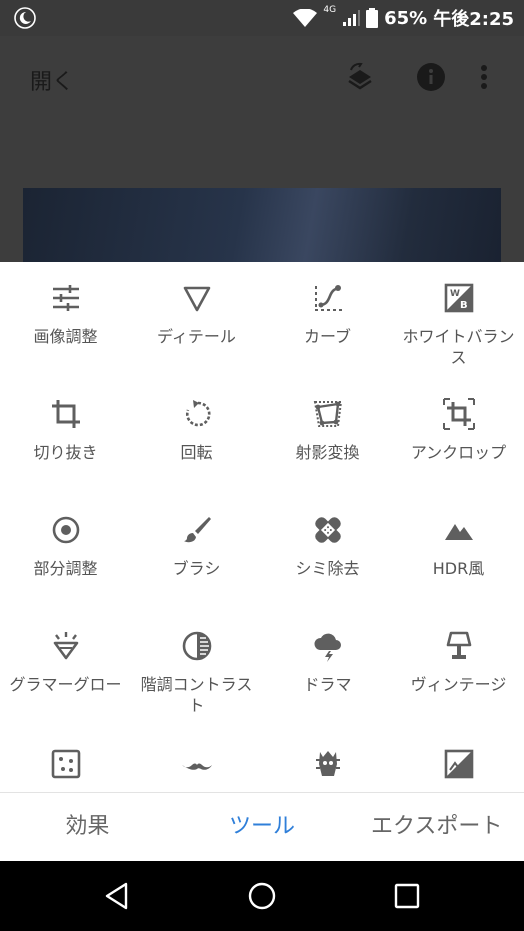  I want to click on tool-drama: ドラマ, so click(327, 662).